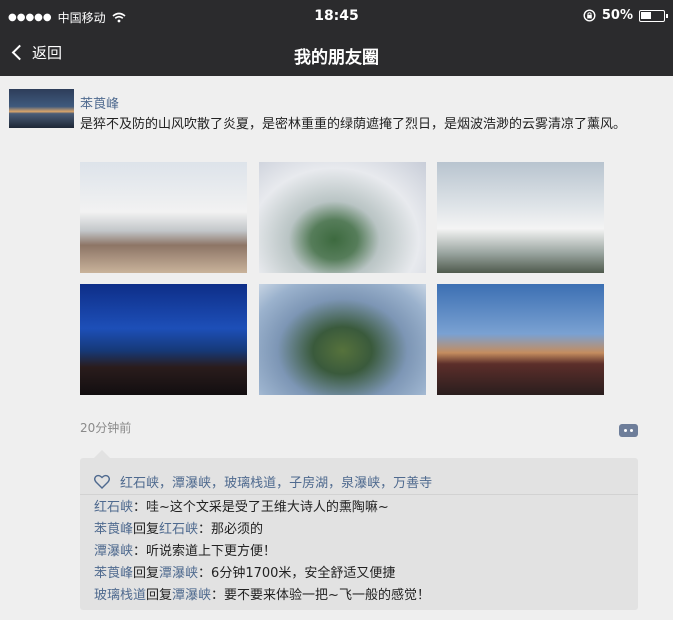 Image resolution: width=673 pixels, height=620 pixels. I want to click on comment: 红石峡：哇~这个文采是受了王维大诗人的熏陶嘛~, so click(262, 508).